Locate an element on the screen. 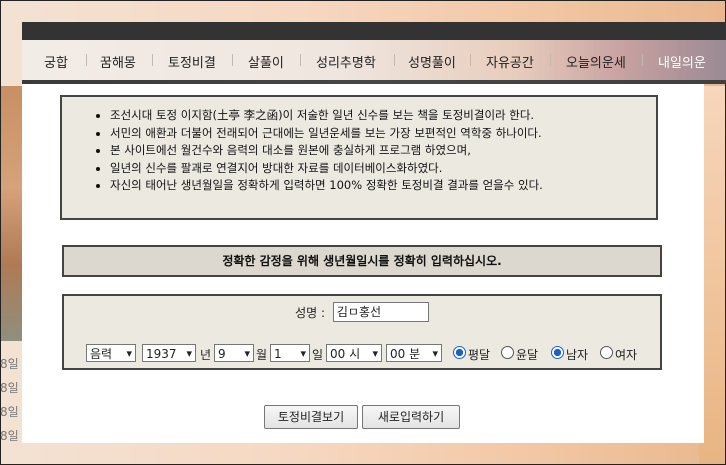 The width and height of the screenshot is (726, 465). day-select: 1 is located at coordinates (290, 353).